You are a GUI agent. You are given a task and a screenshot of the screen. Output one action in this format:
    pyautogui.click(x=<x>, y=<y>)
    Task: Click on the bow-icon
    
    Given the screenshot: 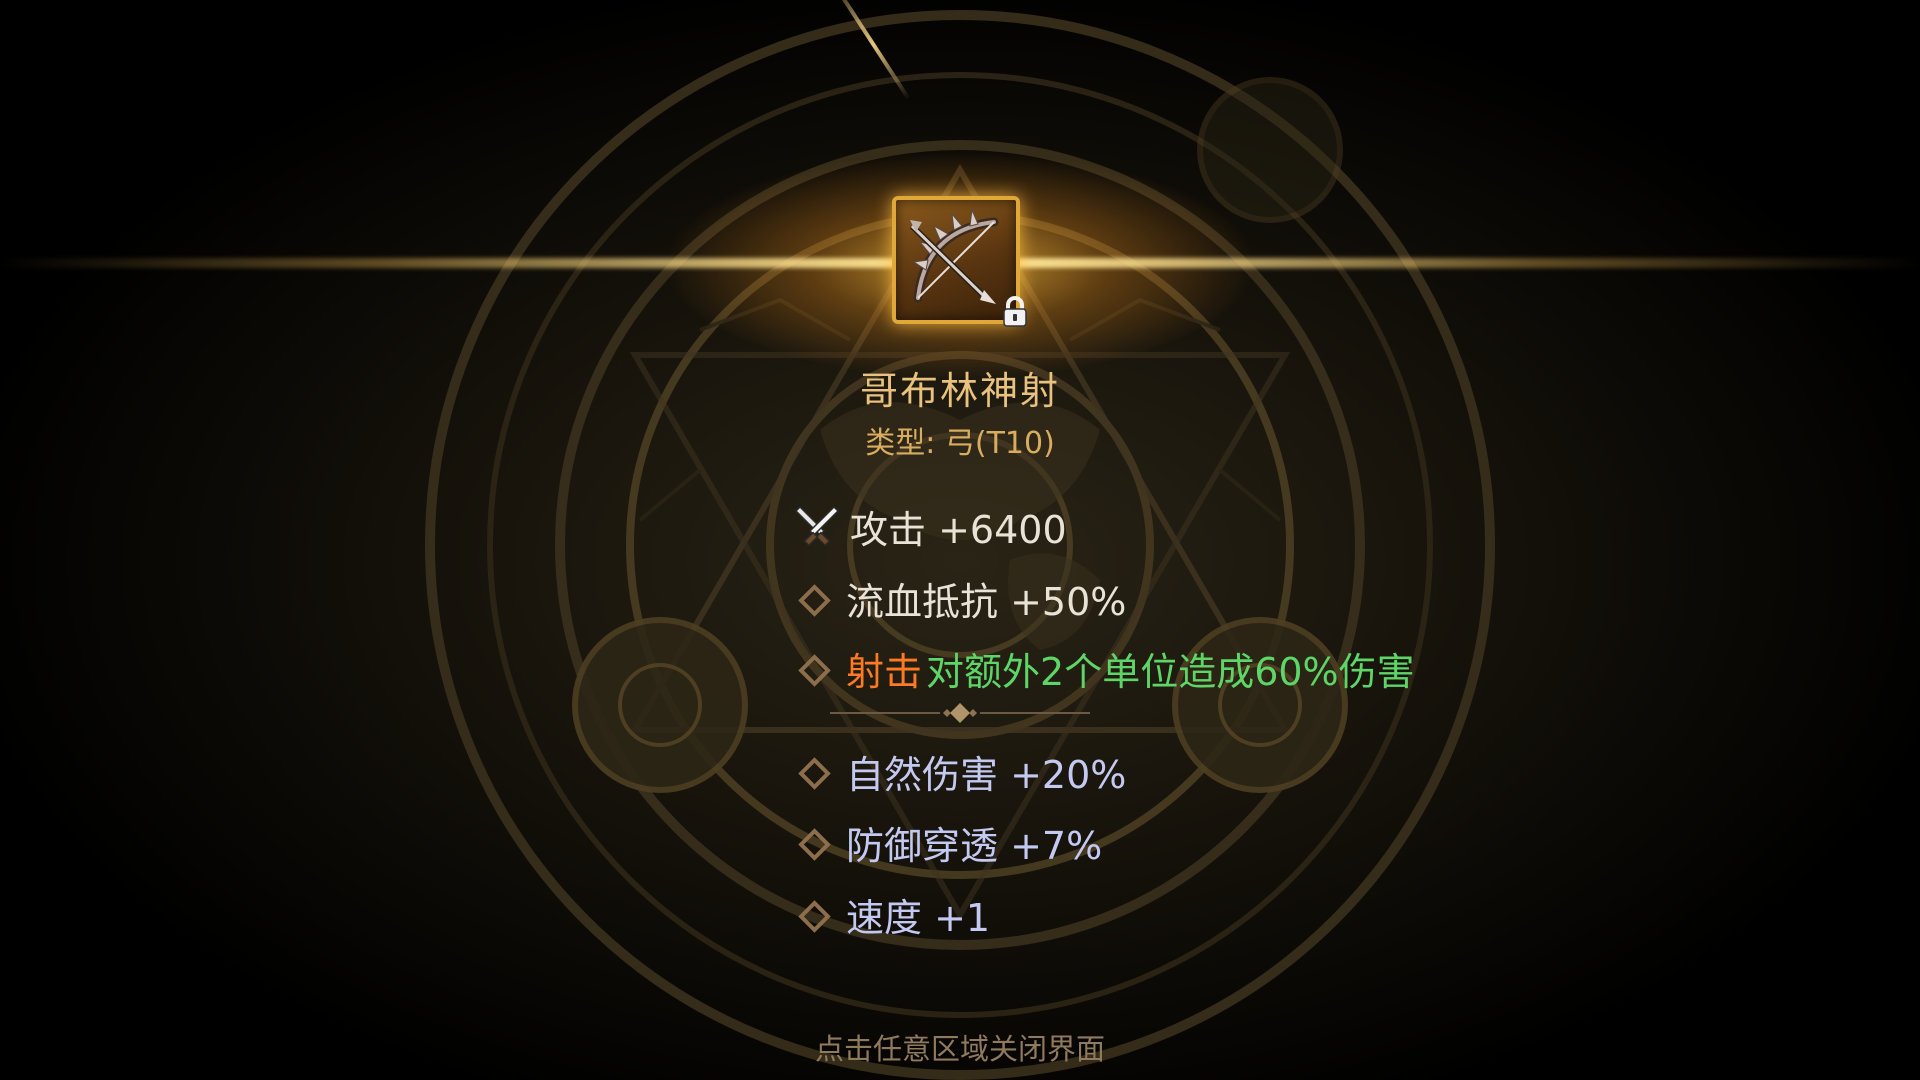 What is the action you would take?
    pyautogui.click(x=954, y=256)
    